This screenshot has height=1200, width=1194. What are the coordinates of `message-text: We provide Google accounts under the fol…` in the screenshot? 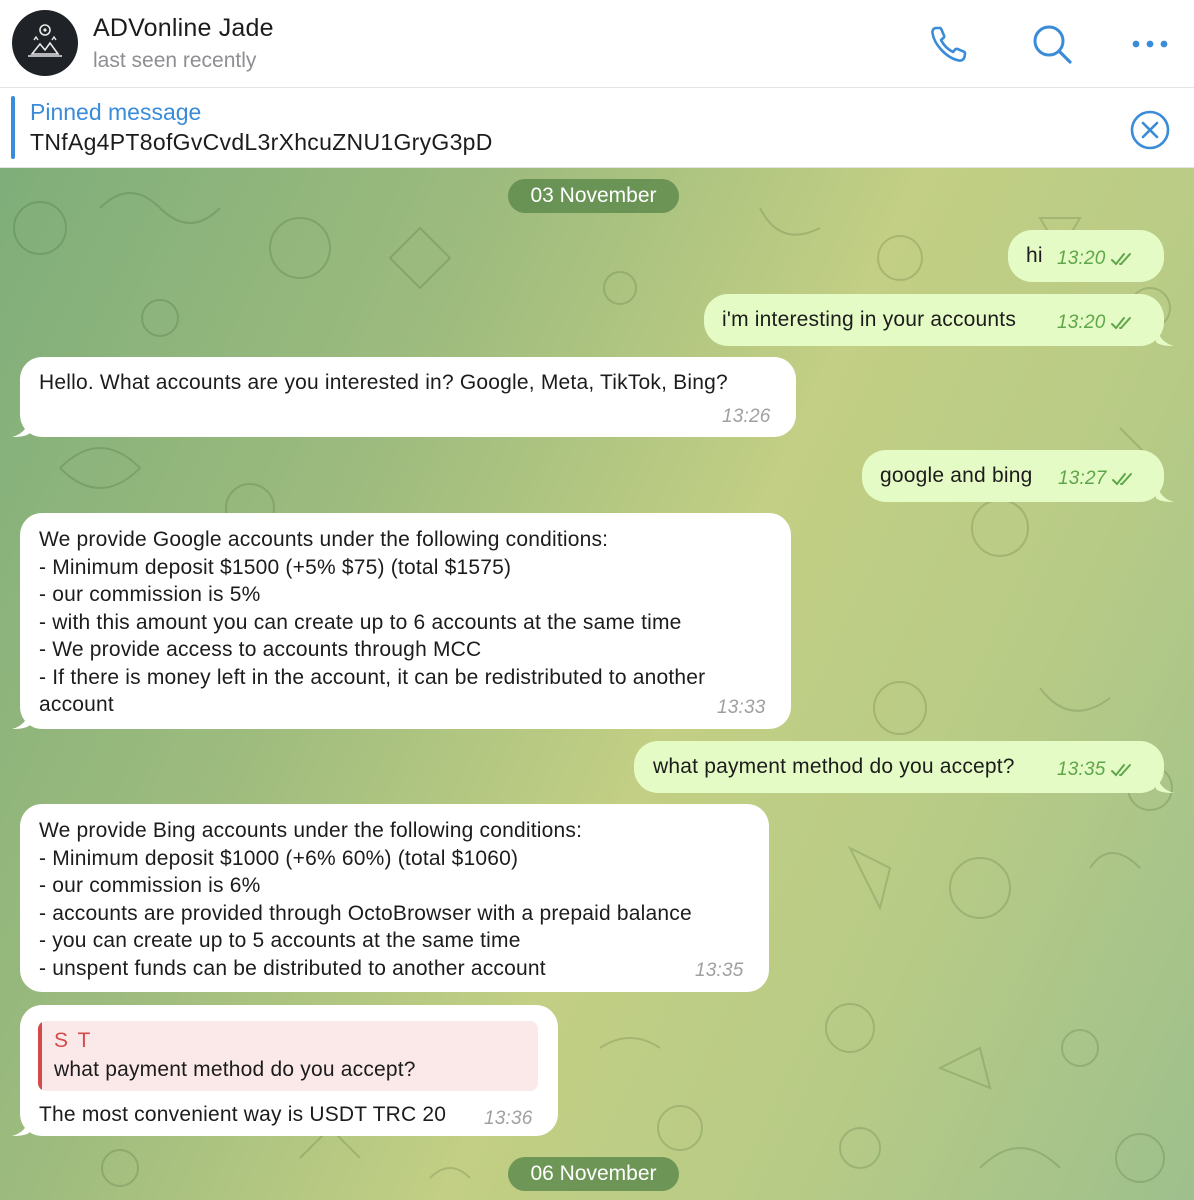 It's located at (372, 622).